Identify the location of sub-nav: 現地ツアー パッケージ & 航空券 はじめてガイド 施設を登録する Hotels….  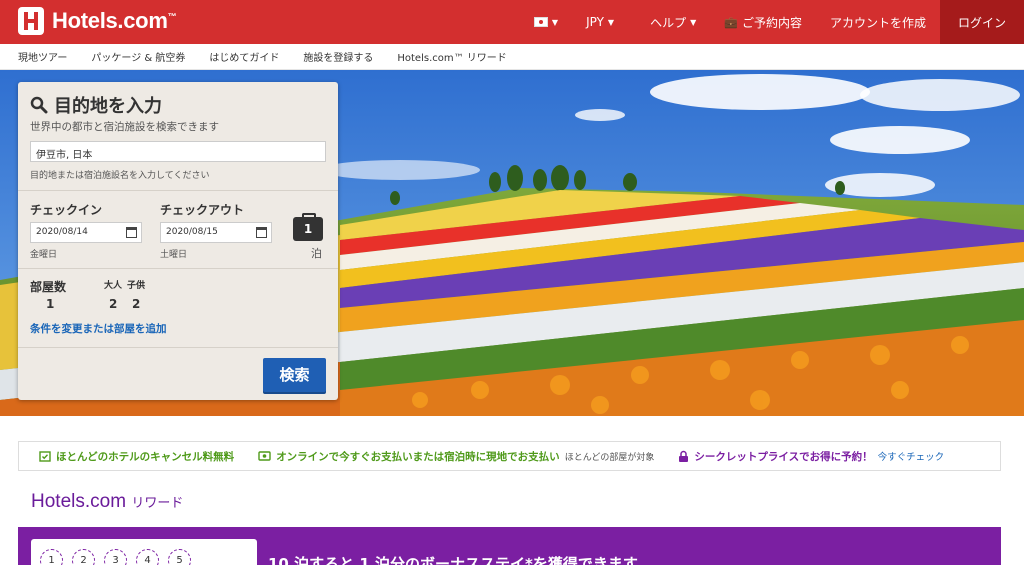
(512, 57).